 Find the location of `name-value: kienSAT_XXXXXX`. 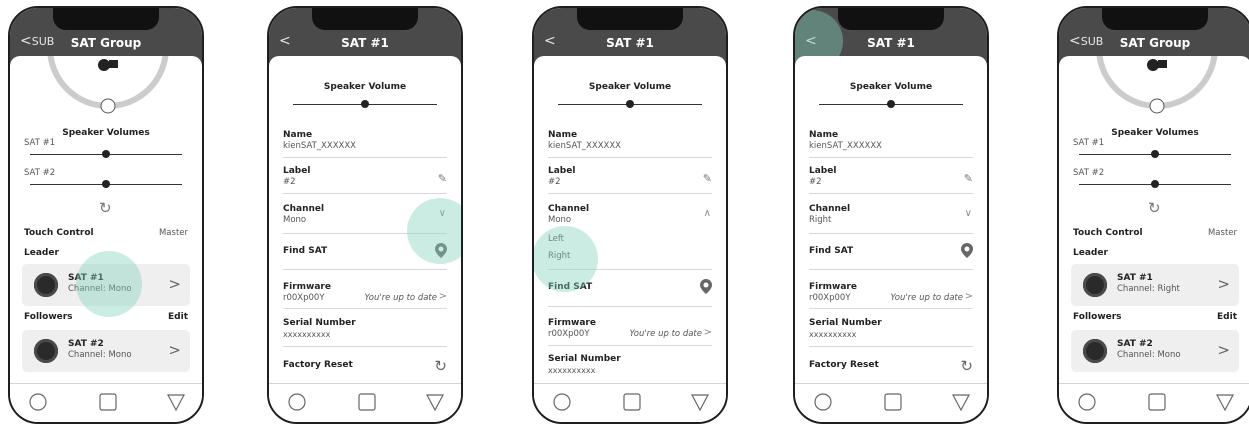

name-value: kienSAT_XXXXXX is located at coordinates (584, 146).